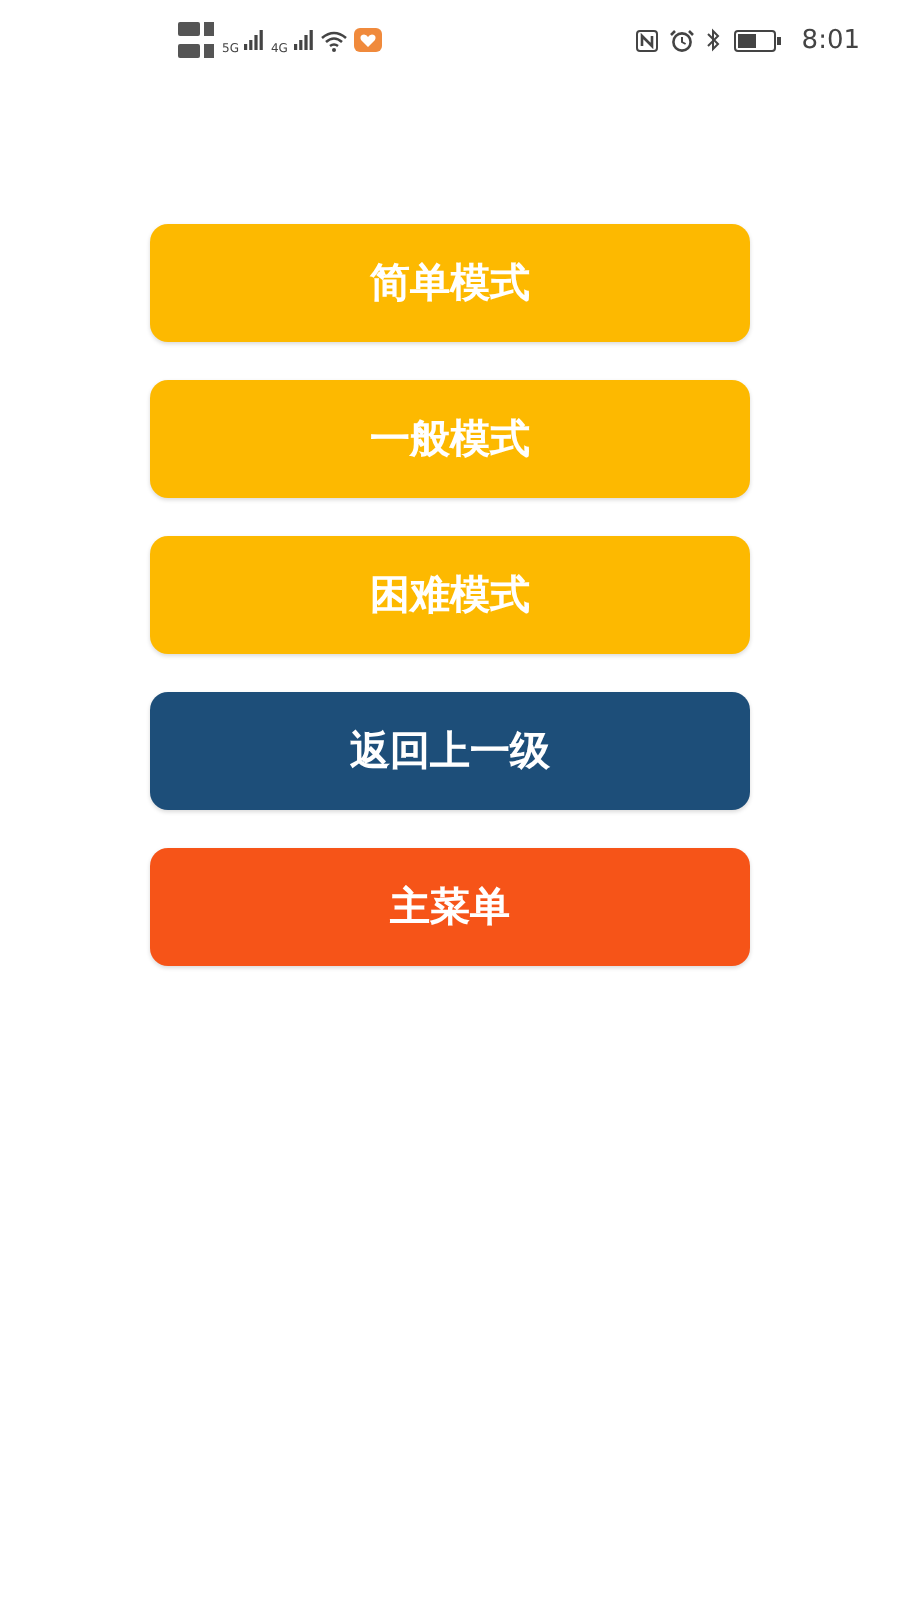  Describe the element at coordinates (757, 40) in the screenshot. I see `battery-icon` at that location.